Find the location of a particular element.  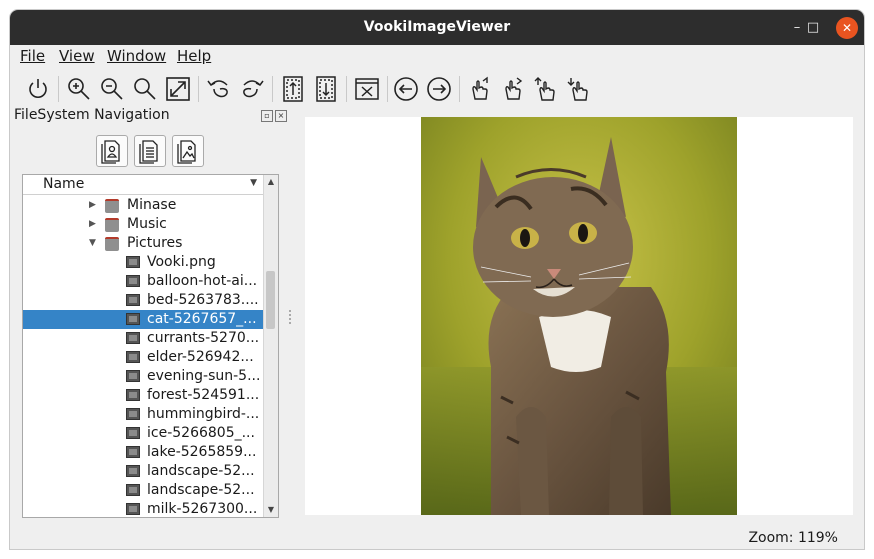

menu-view: View is located at coordinates (77, 56).